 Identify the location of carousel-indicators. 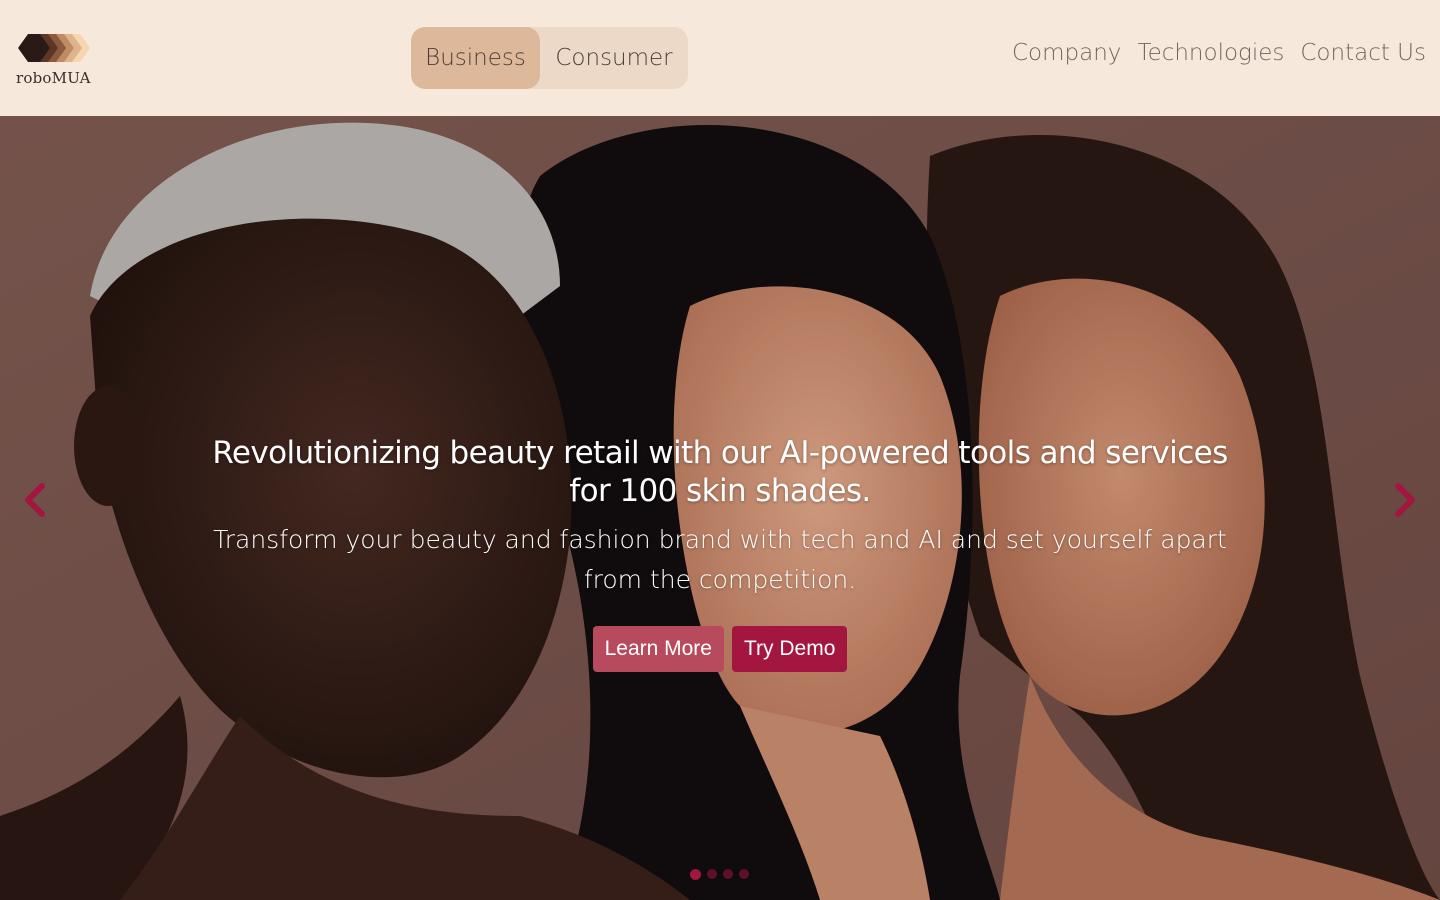
(719, 874).